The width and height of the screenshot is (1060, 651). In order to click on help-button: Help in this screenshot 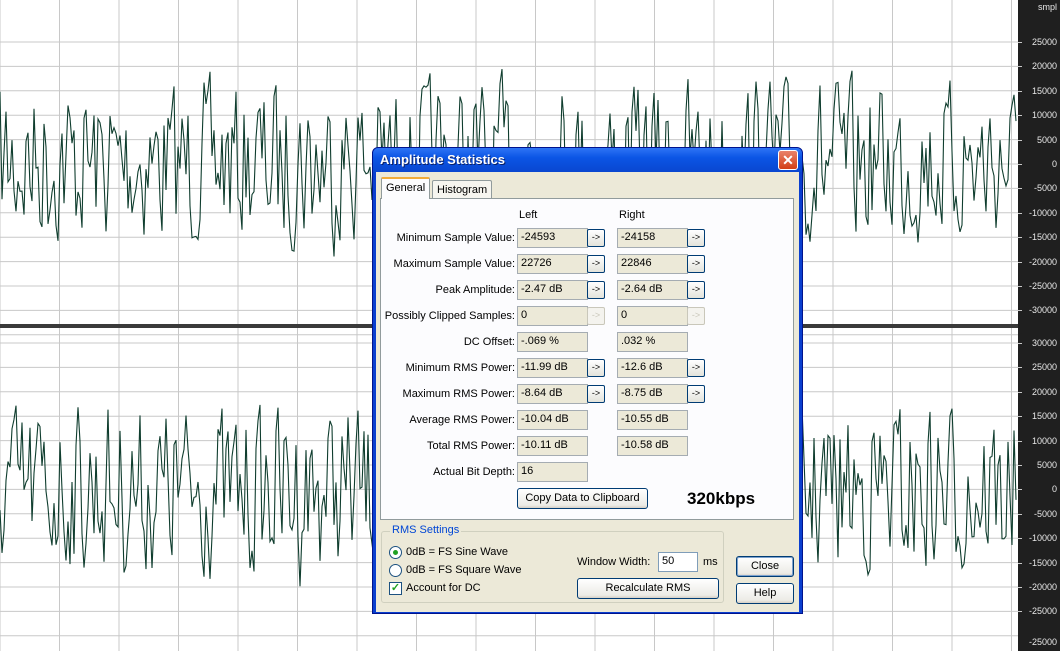, I will do `click(765, 593)`.